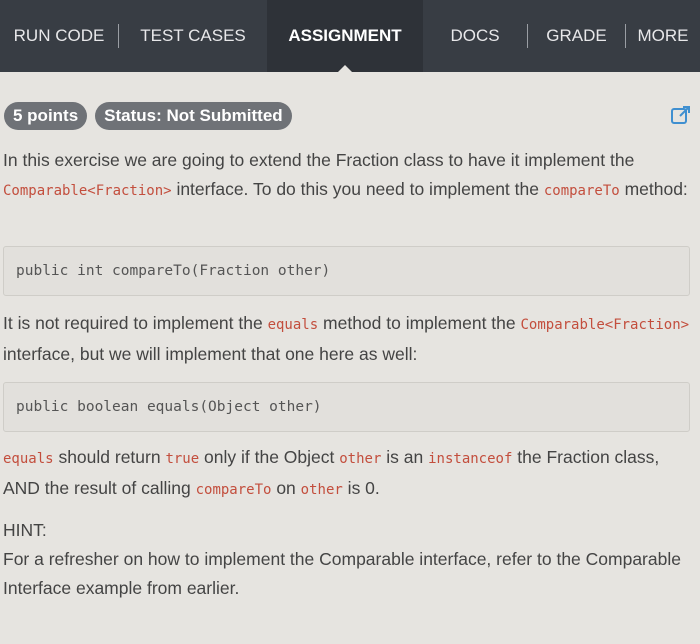 Image resolution: width=700 pixels, height=644 pixels. What do you see at coordinates (193, 36) in the screenshot?
I see `tab-test-cases: TEST CASES` at bounding box center [193, 36].